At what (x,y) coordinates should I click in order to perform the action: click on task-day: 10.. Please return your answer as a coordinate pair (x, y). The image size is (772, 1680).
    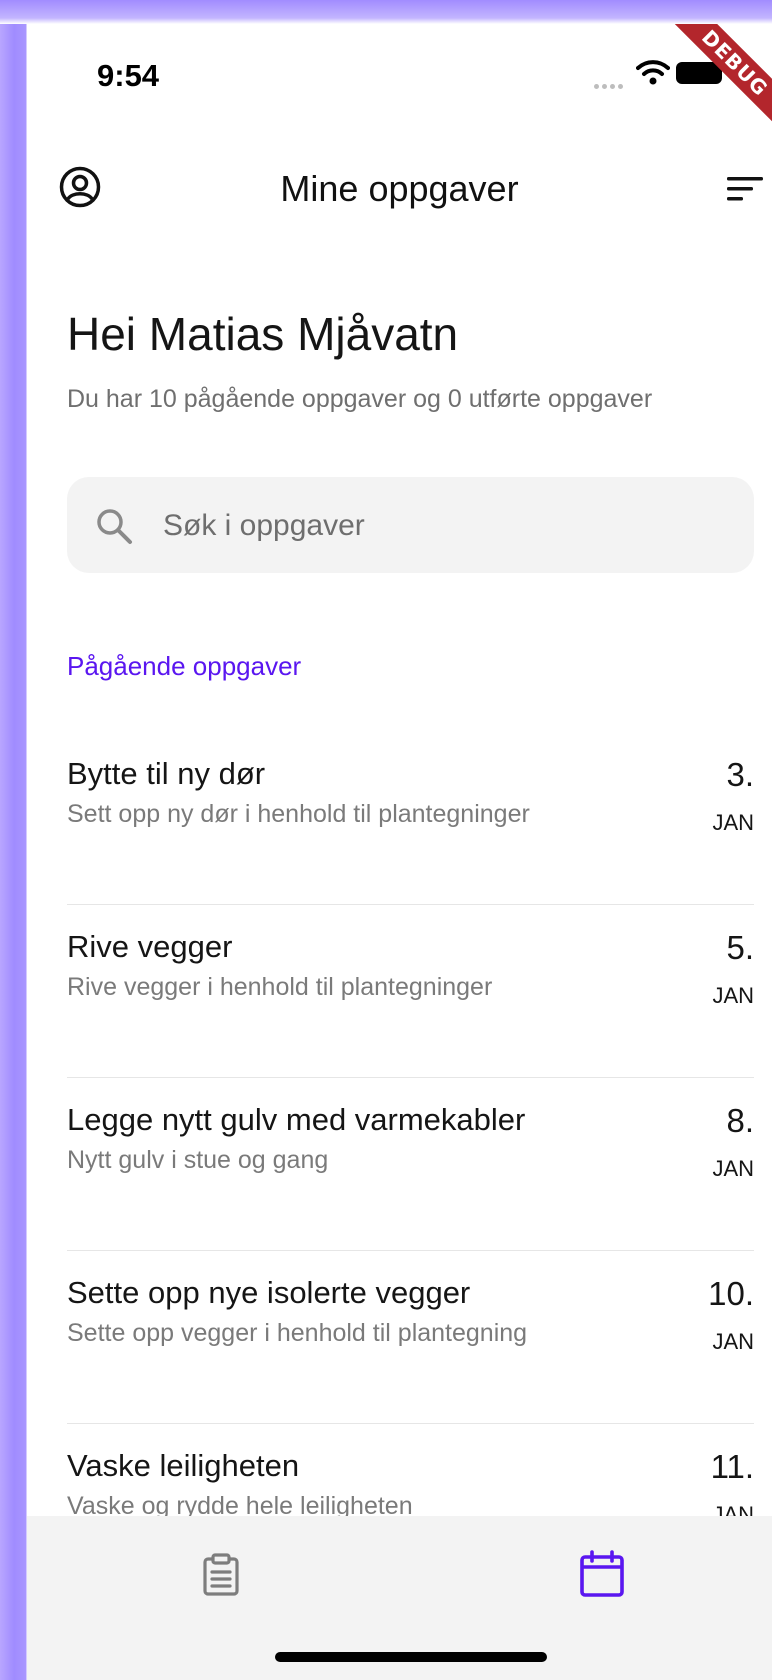
    Looking at the image, I should click on (731, 1293).